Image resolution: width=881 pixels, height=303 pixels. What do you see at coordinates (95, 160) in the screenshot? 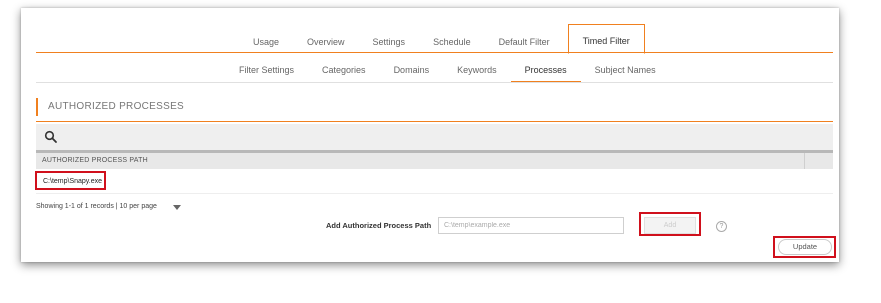
I see `column-header-process-path: AUTHORIZED PROCESS PATH` at bounding box center [95, 160].